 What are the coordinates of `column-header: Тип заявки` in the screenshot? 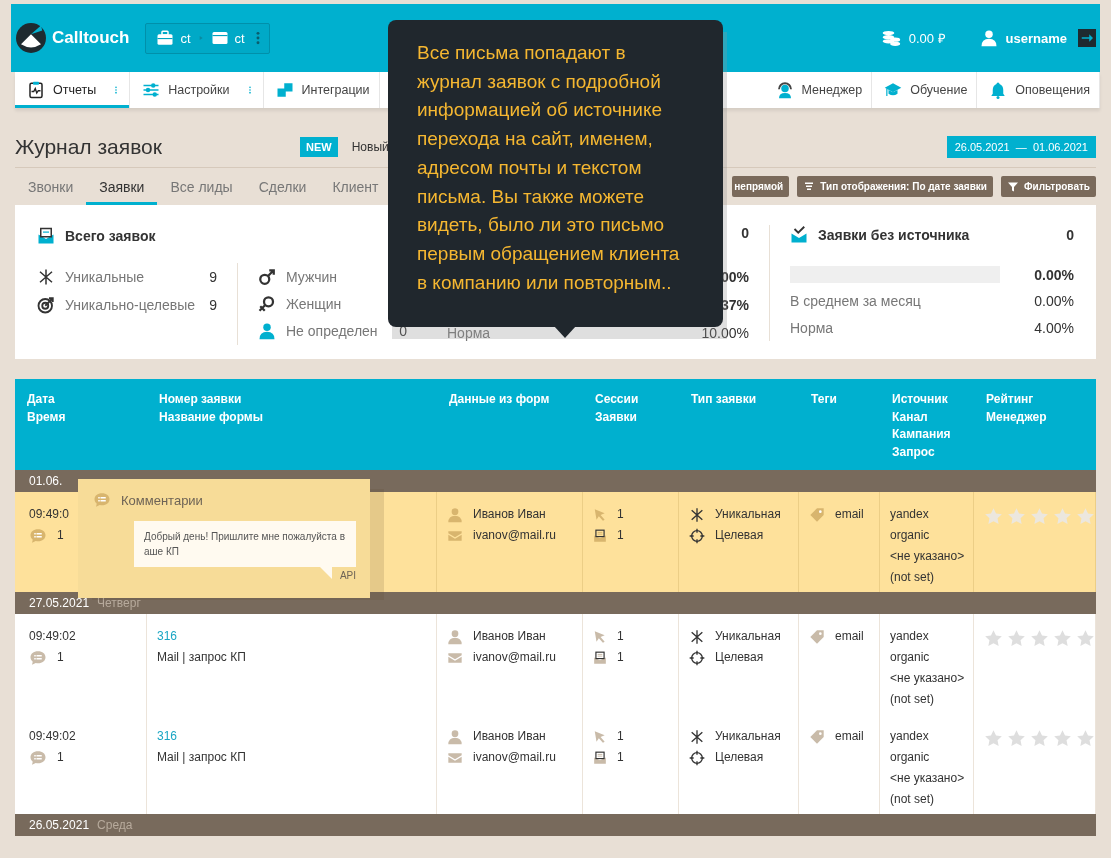 It's located at (739, 400).